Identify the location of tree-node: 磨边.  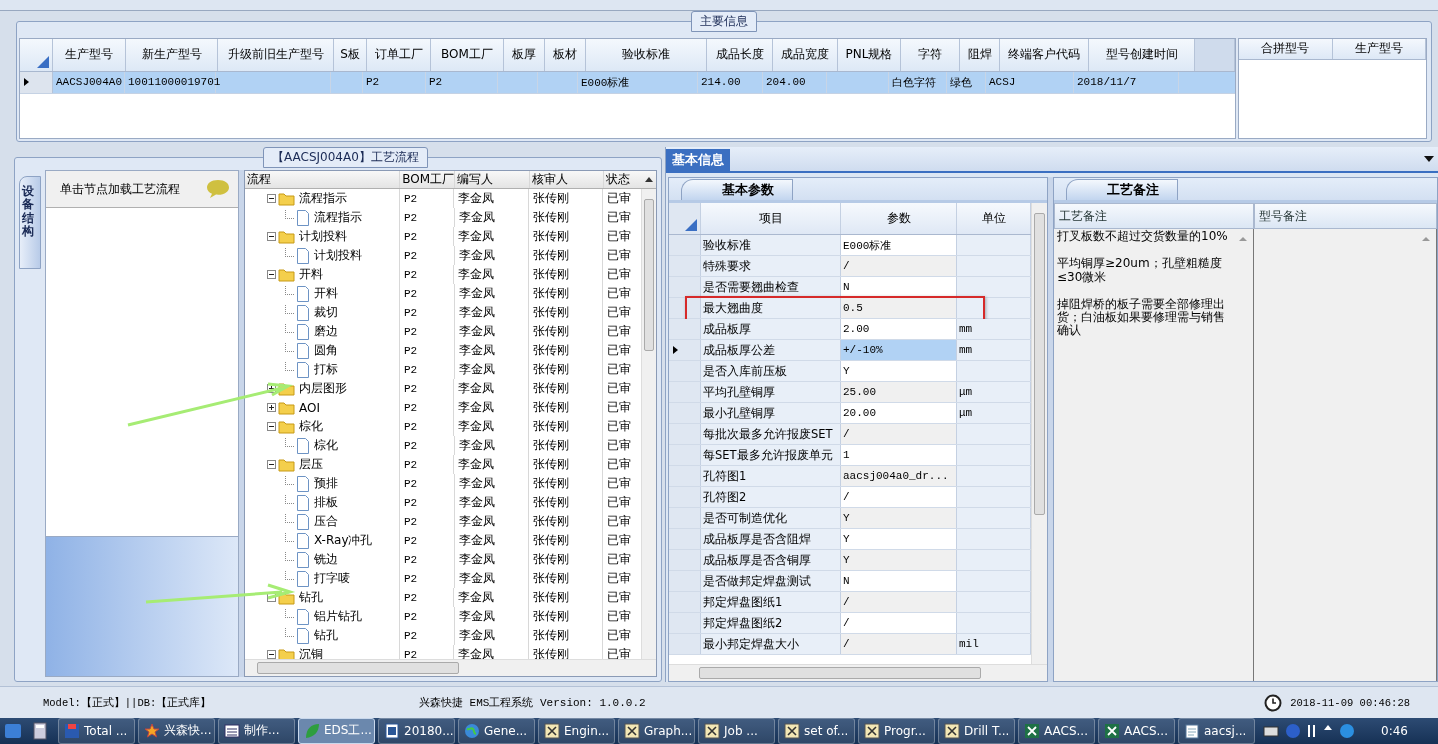
(325, 332).